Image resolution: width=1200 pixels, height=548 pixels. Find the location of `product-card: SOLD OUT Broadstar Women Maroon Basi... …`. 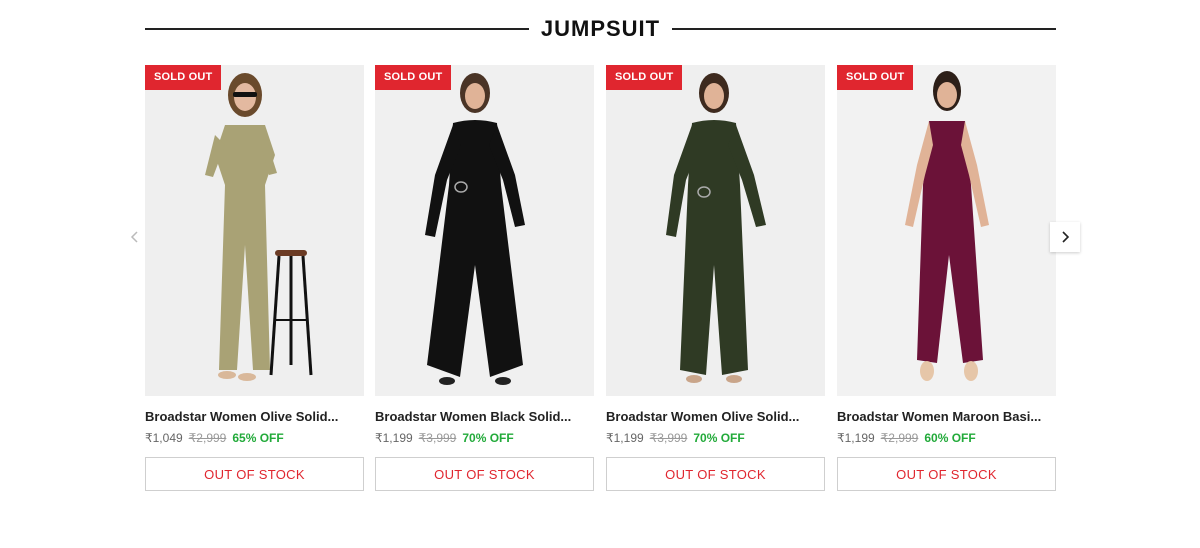

product-card: SOLD OUT Broadstar Women Maroon Basi... … is located at coordinates (946, 280).